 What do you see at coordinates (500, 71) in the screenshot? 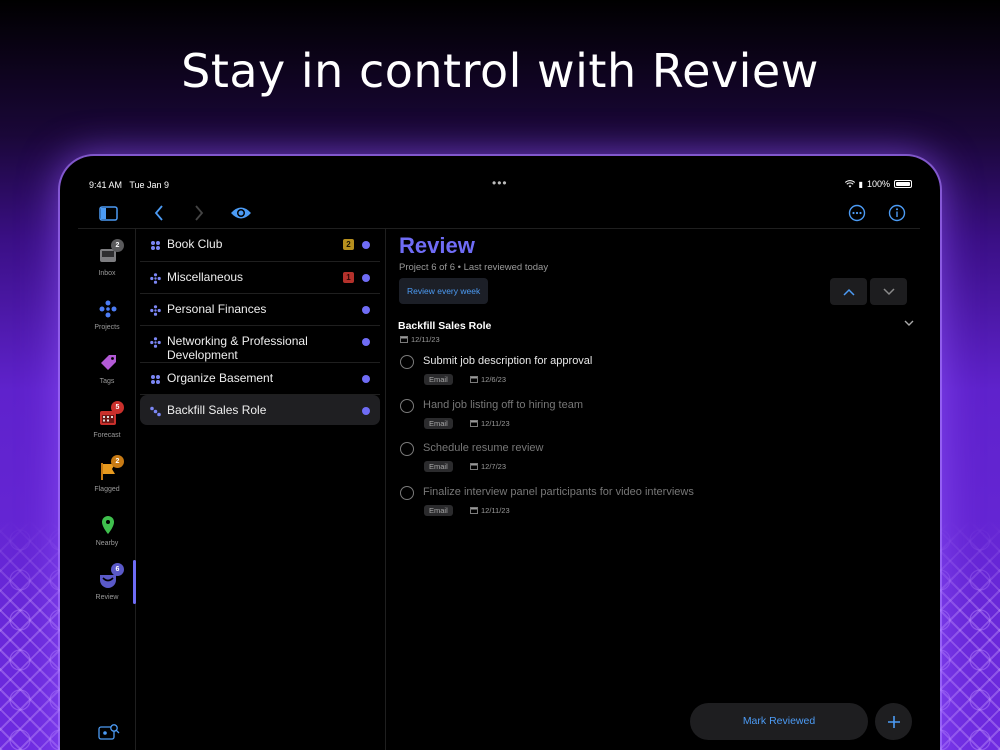
I see `headline: Stay in control with Review` at bounding box center [500, 71].